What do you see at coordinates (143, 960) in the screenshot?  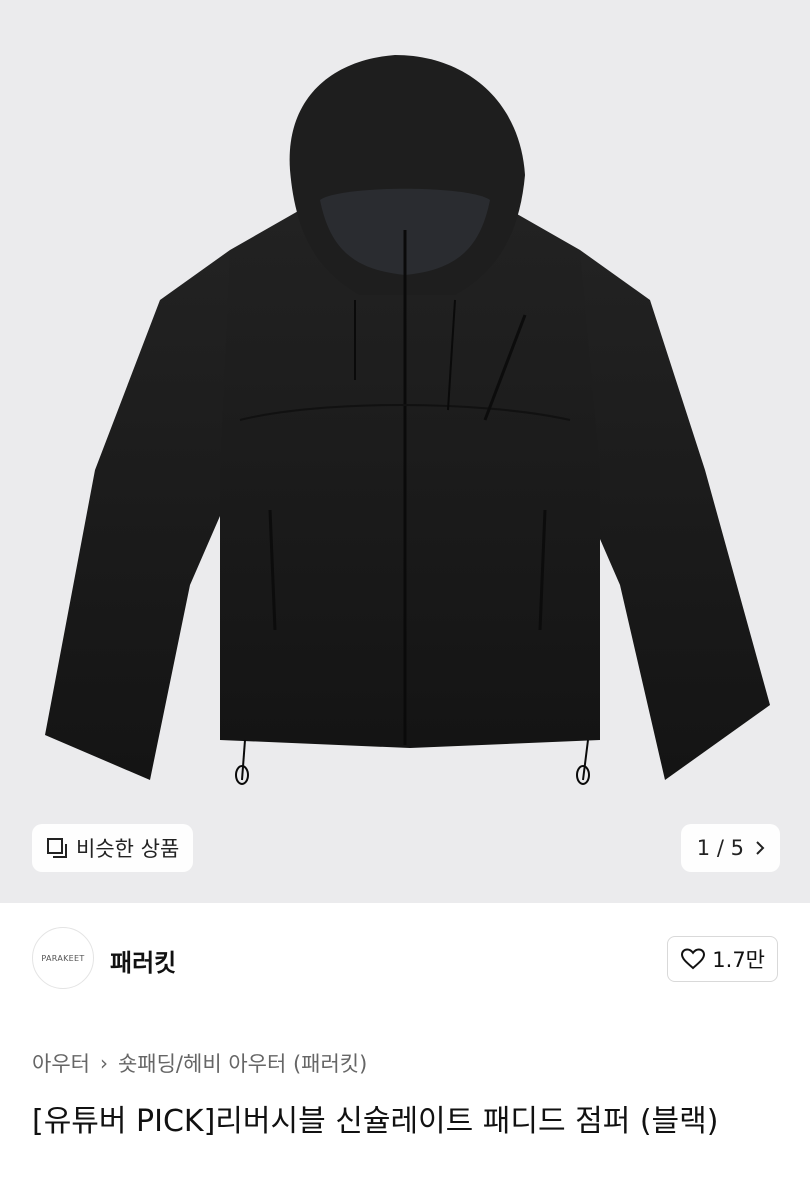 I see `brand-name: 패러킷` at bounding box center [143, 960].